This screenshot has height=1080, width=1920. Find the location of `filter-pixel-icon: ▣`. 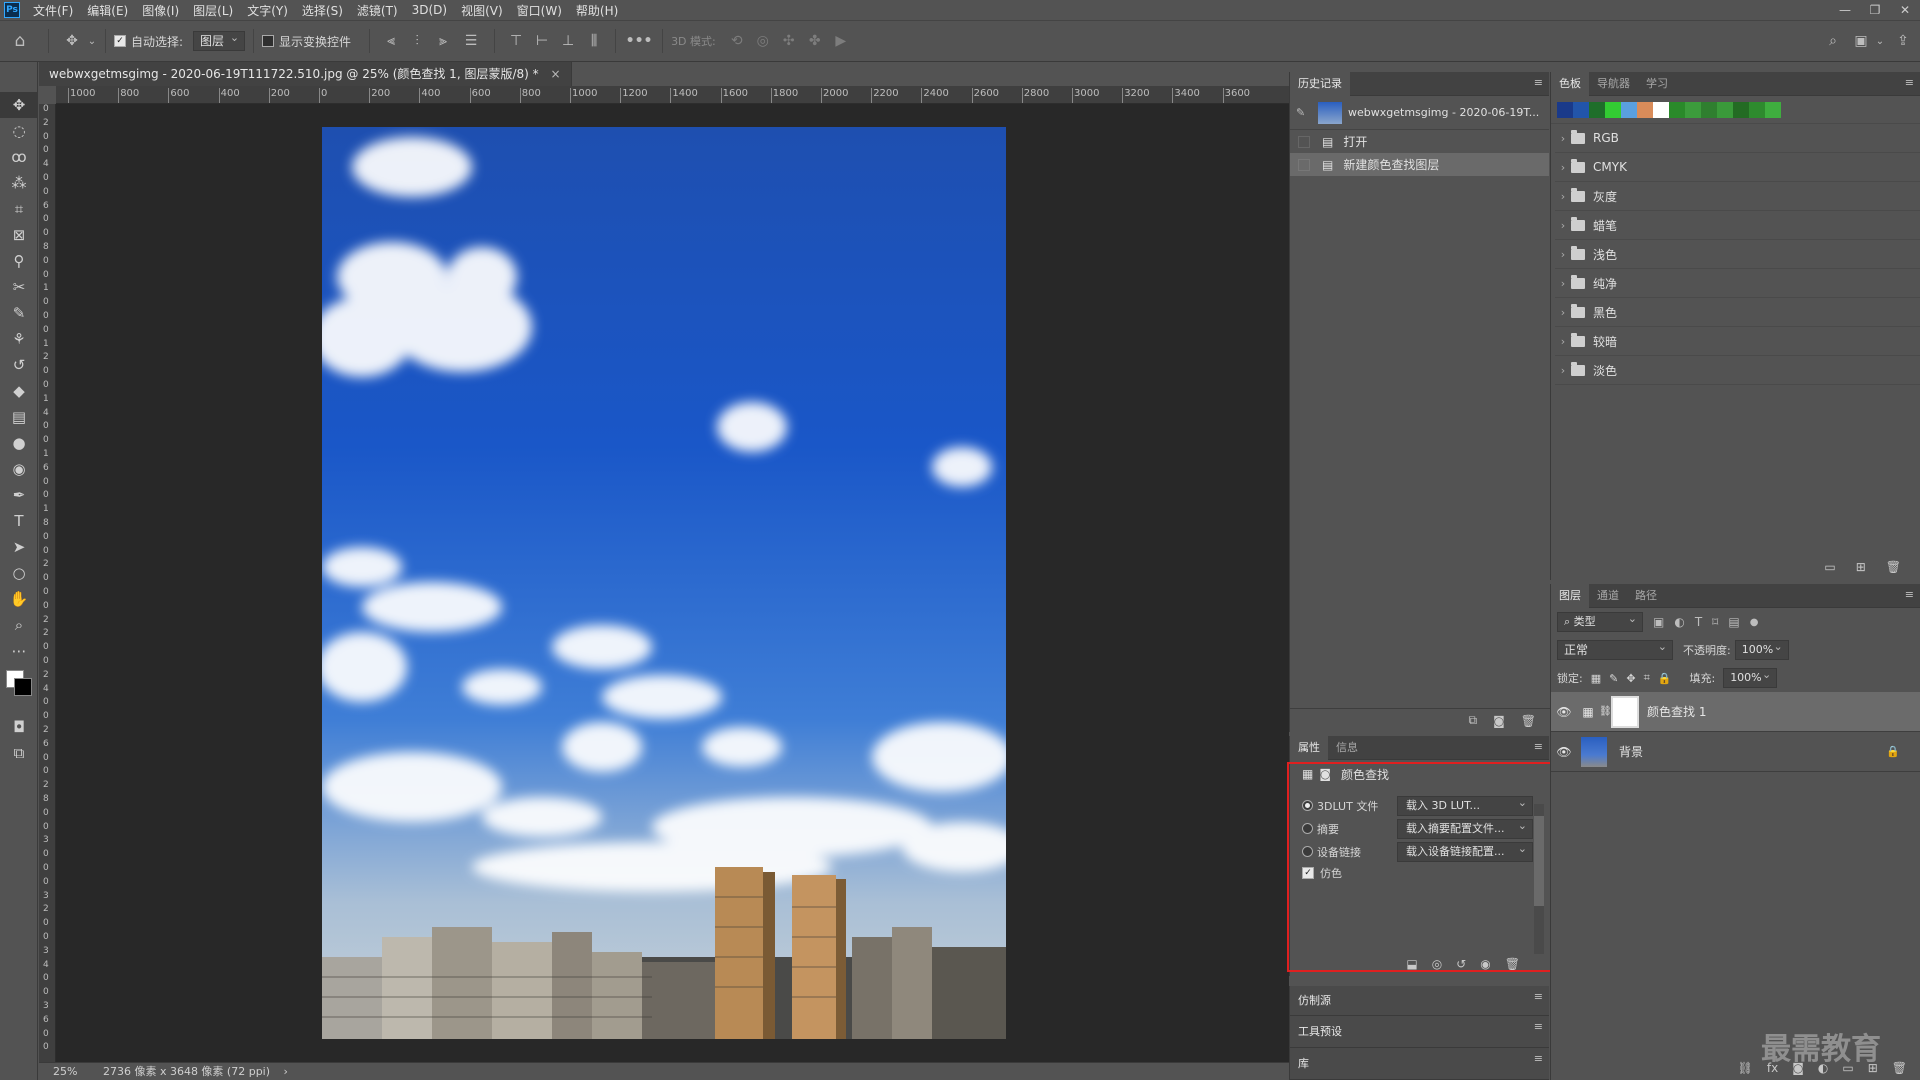

filter-pixel-icon: ▣ is located at coordinates (1658, 622).